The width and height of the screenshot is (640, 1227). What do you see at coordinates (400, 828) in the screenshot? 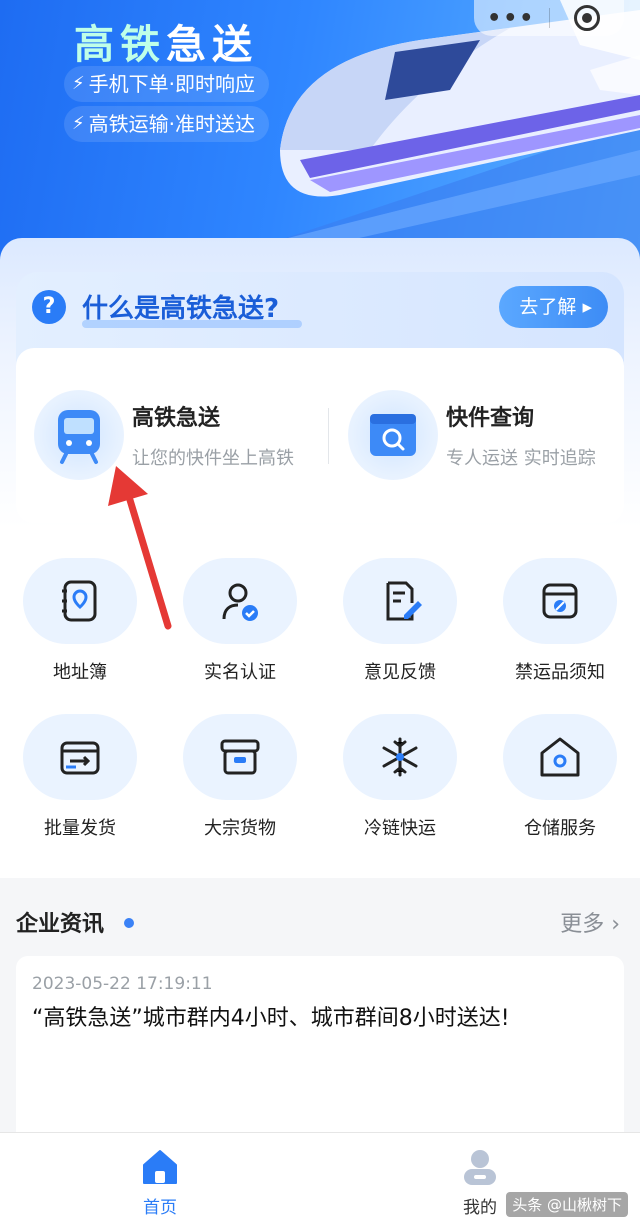
I see `grid-label: 冷链快运` at bounding box center [400, 828].